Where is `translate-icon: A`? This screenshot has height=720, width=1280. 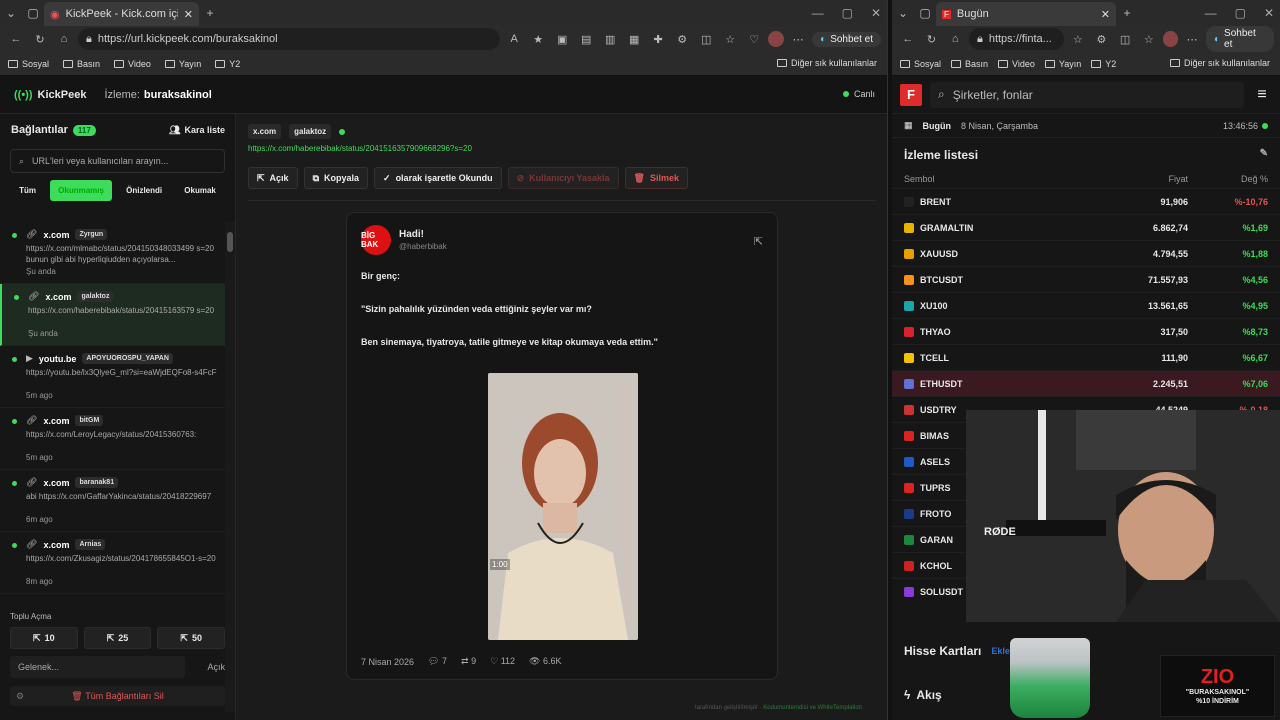 translate-icon: A is located at coordinates (514, 39).